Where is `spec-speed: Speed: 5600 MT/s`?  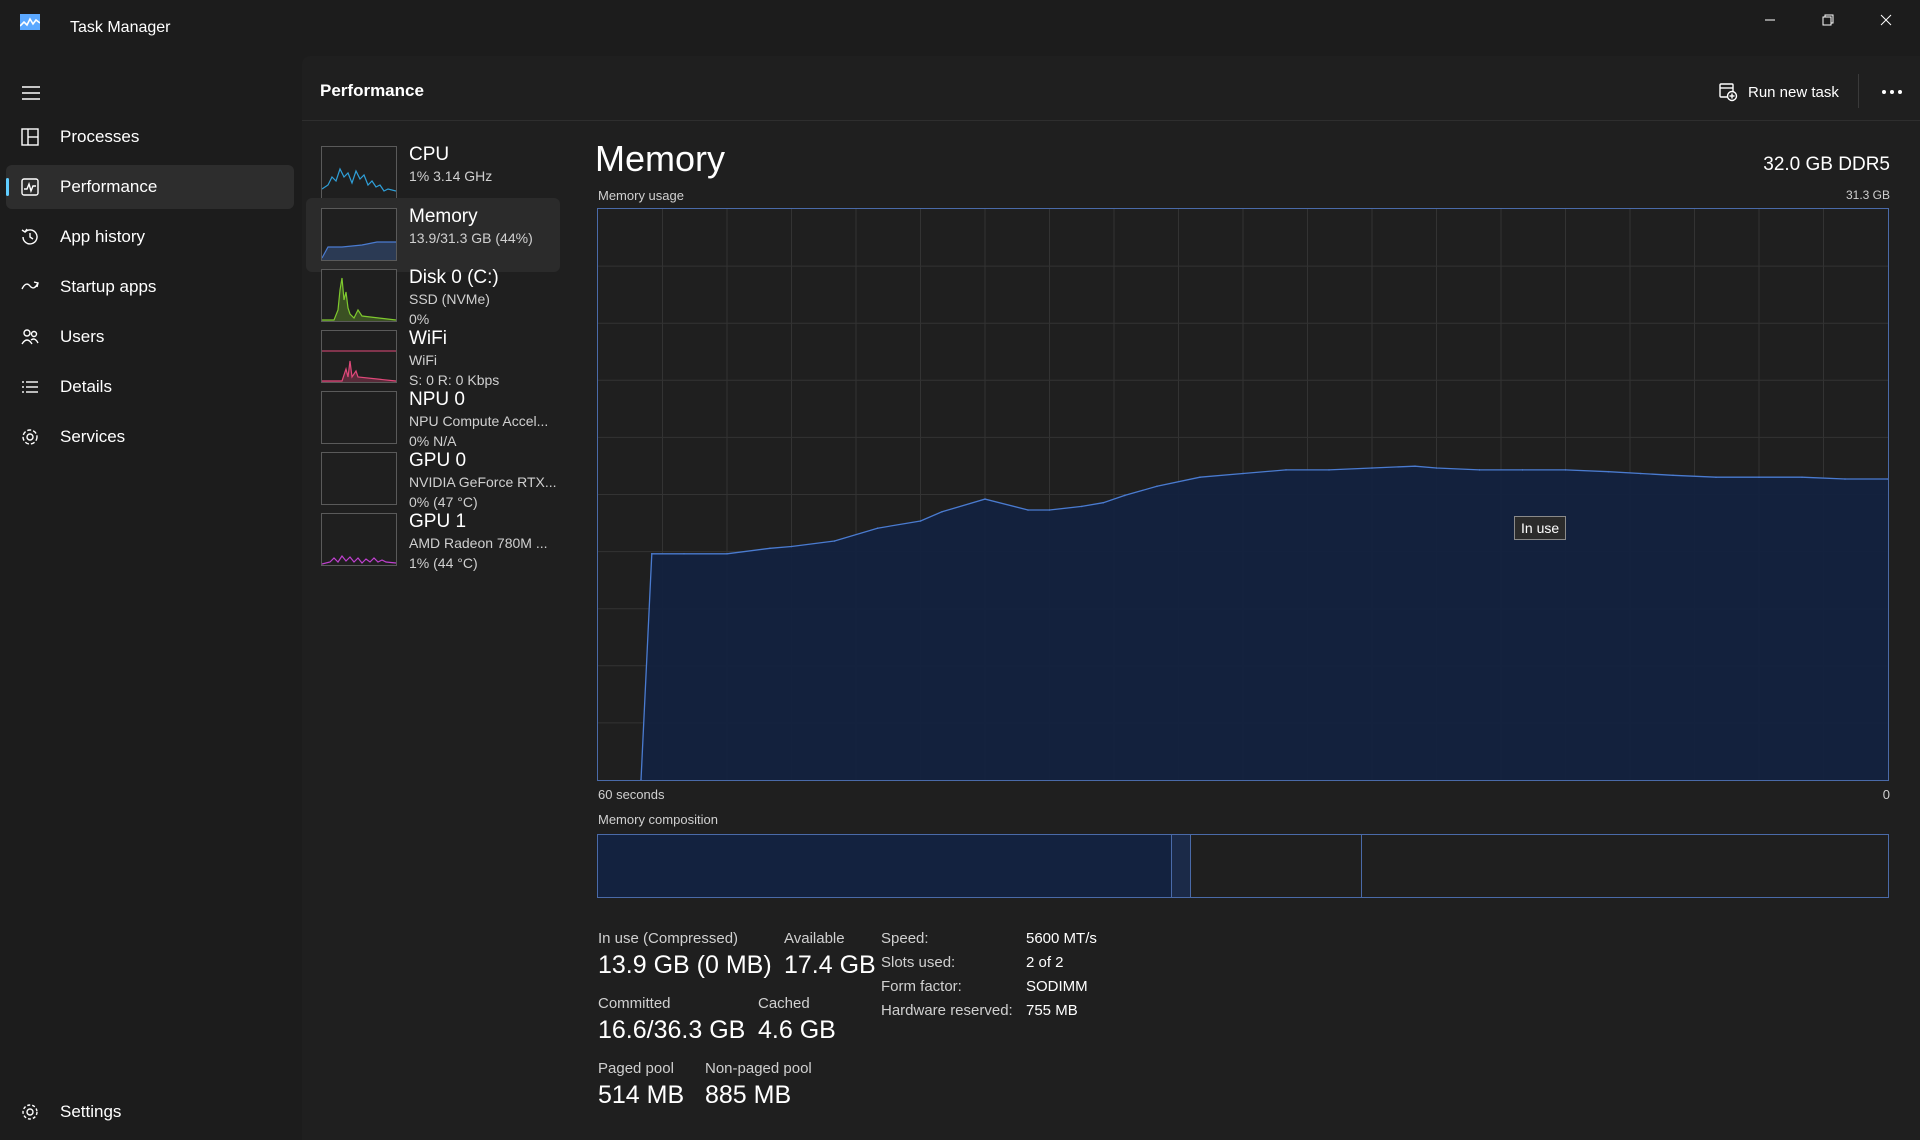 spec-speed: Speed: 5600 MT/s is located at coordinates (1041, 940).